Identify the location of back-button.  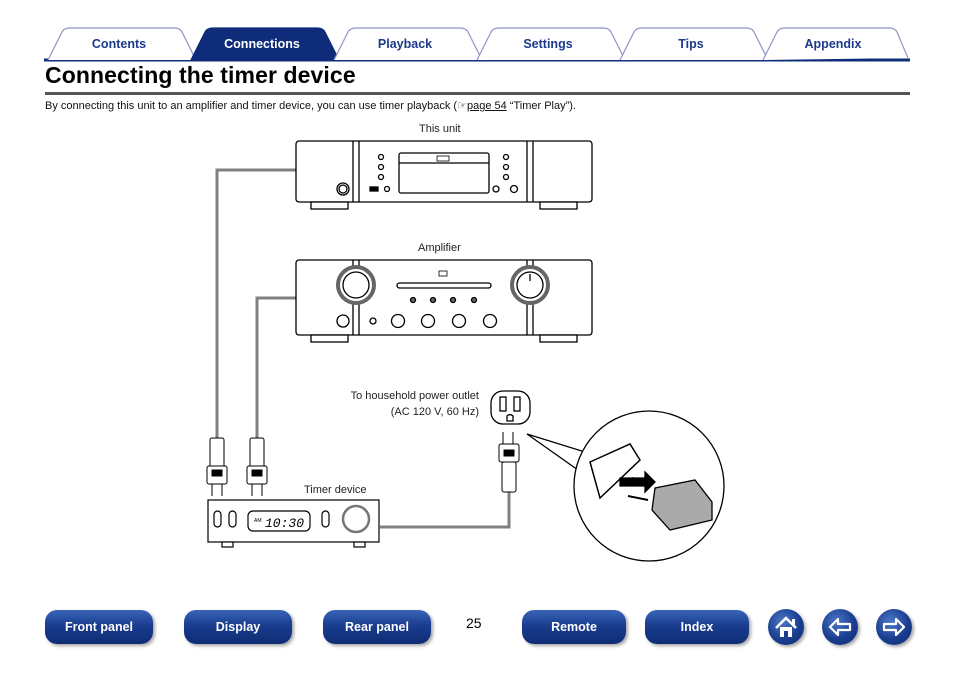
(840, 627).